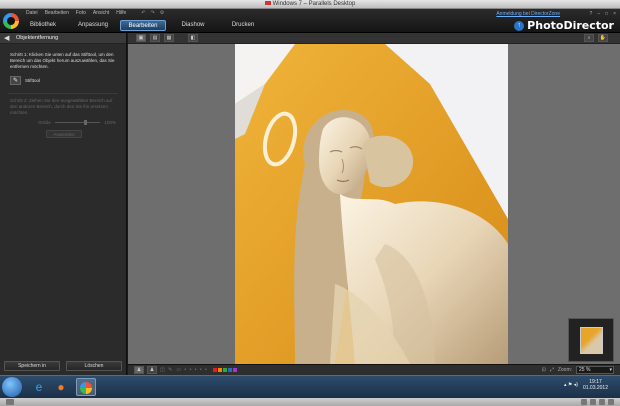 Image resolution: width=620 pixels, height=406 pixels. I want to click on compare-view-icon: ◧, so click(193, 38).